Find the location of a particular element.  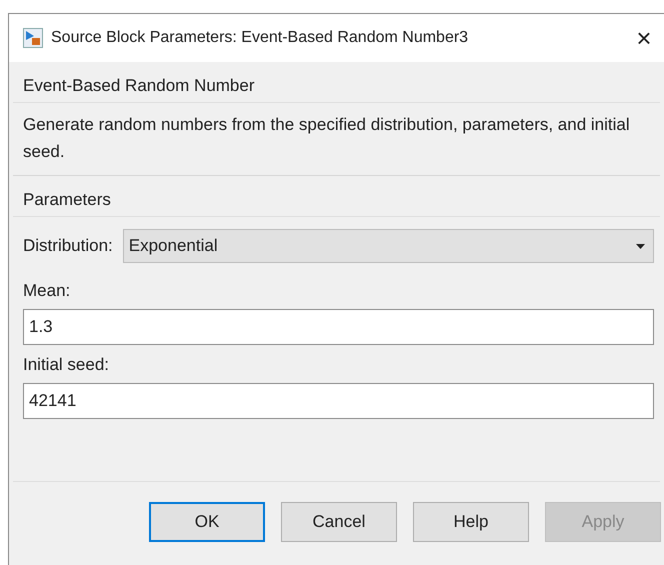

close-button: × is located at coordinates (644, 38).